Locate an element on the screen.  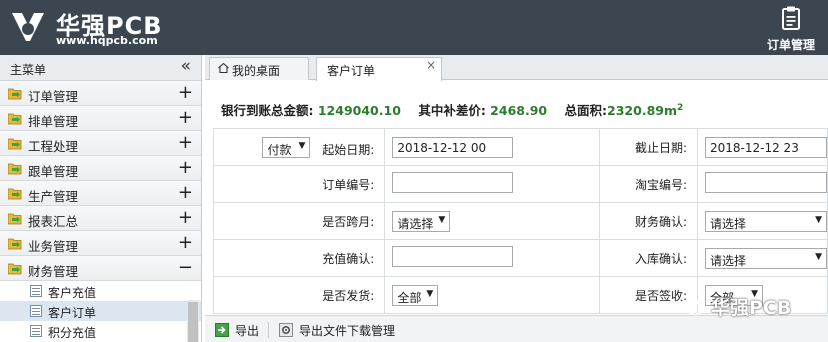
sidebar-title: 主菜单 is located at coordinates (28, 70).